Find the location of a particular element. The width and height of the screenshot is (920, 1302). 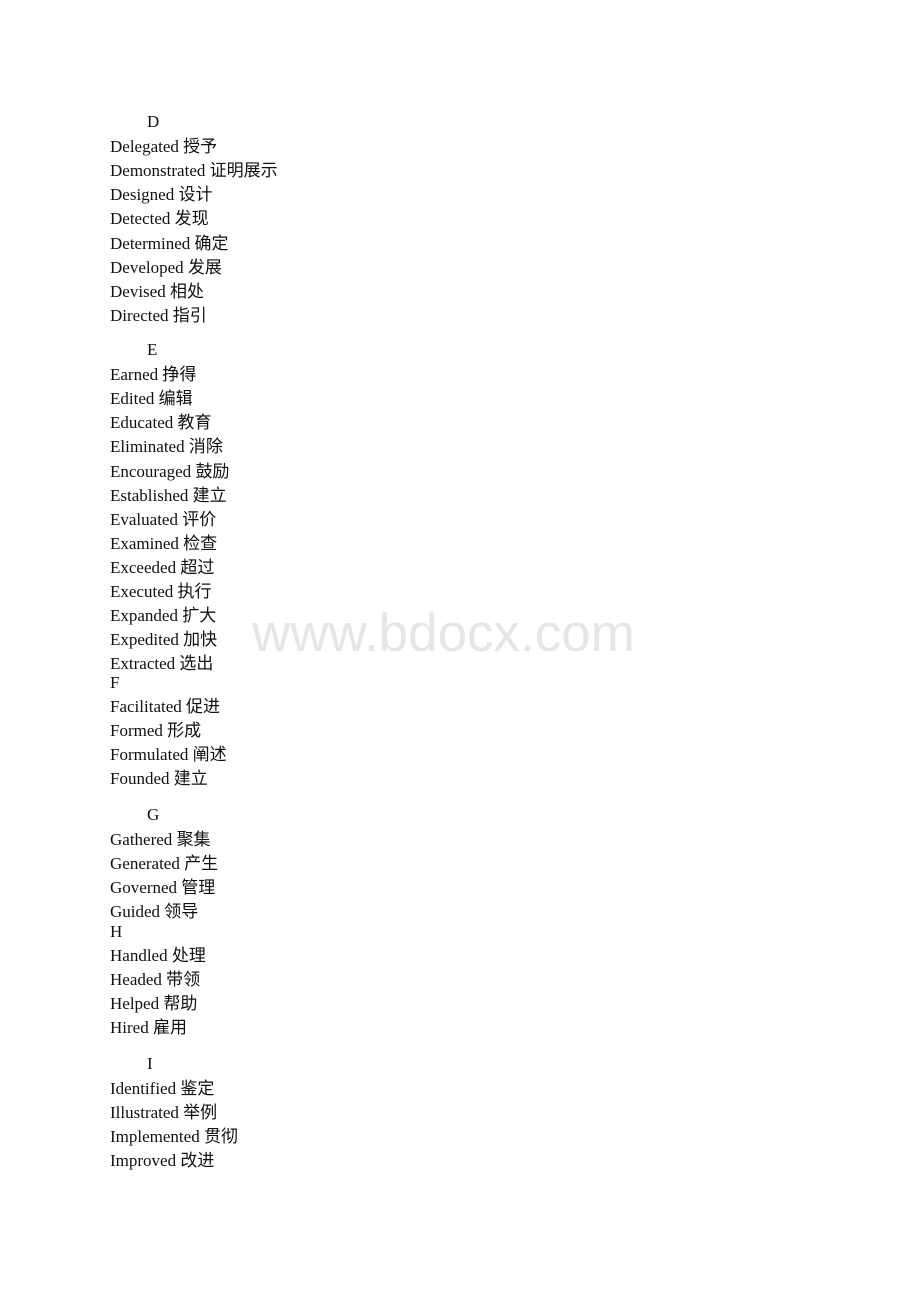

english-word: Hired is located at coordinates (129, 1028).